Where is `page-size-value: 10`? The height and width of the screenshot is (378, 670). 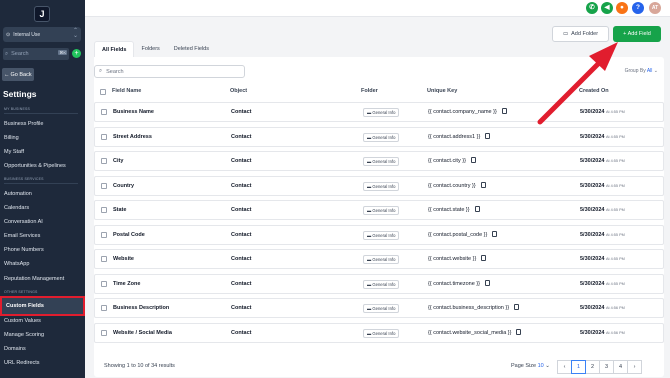 page-size-value: 10 is located at coordinates (540, 366).